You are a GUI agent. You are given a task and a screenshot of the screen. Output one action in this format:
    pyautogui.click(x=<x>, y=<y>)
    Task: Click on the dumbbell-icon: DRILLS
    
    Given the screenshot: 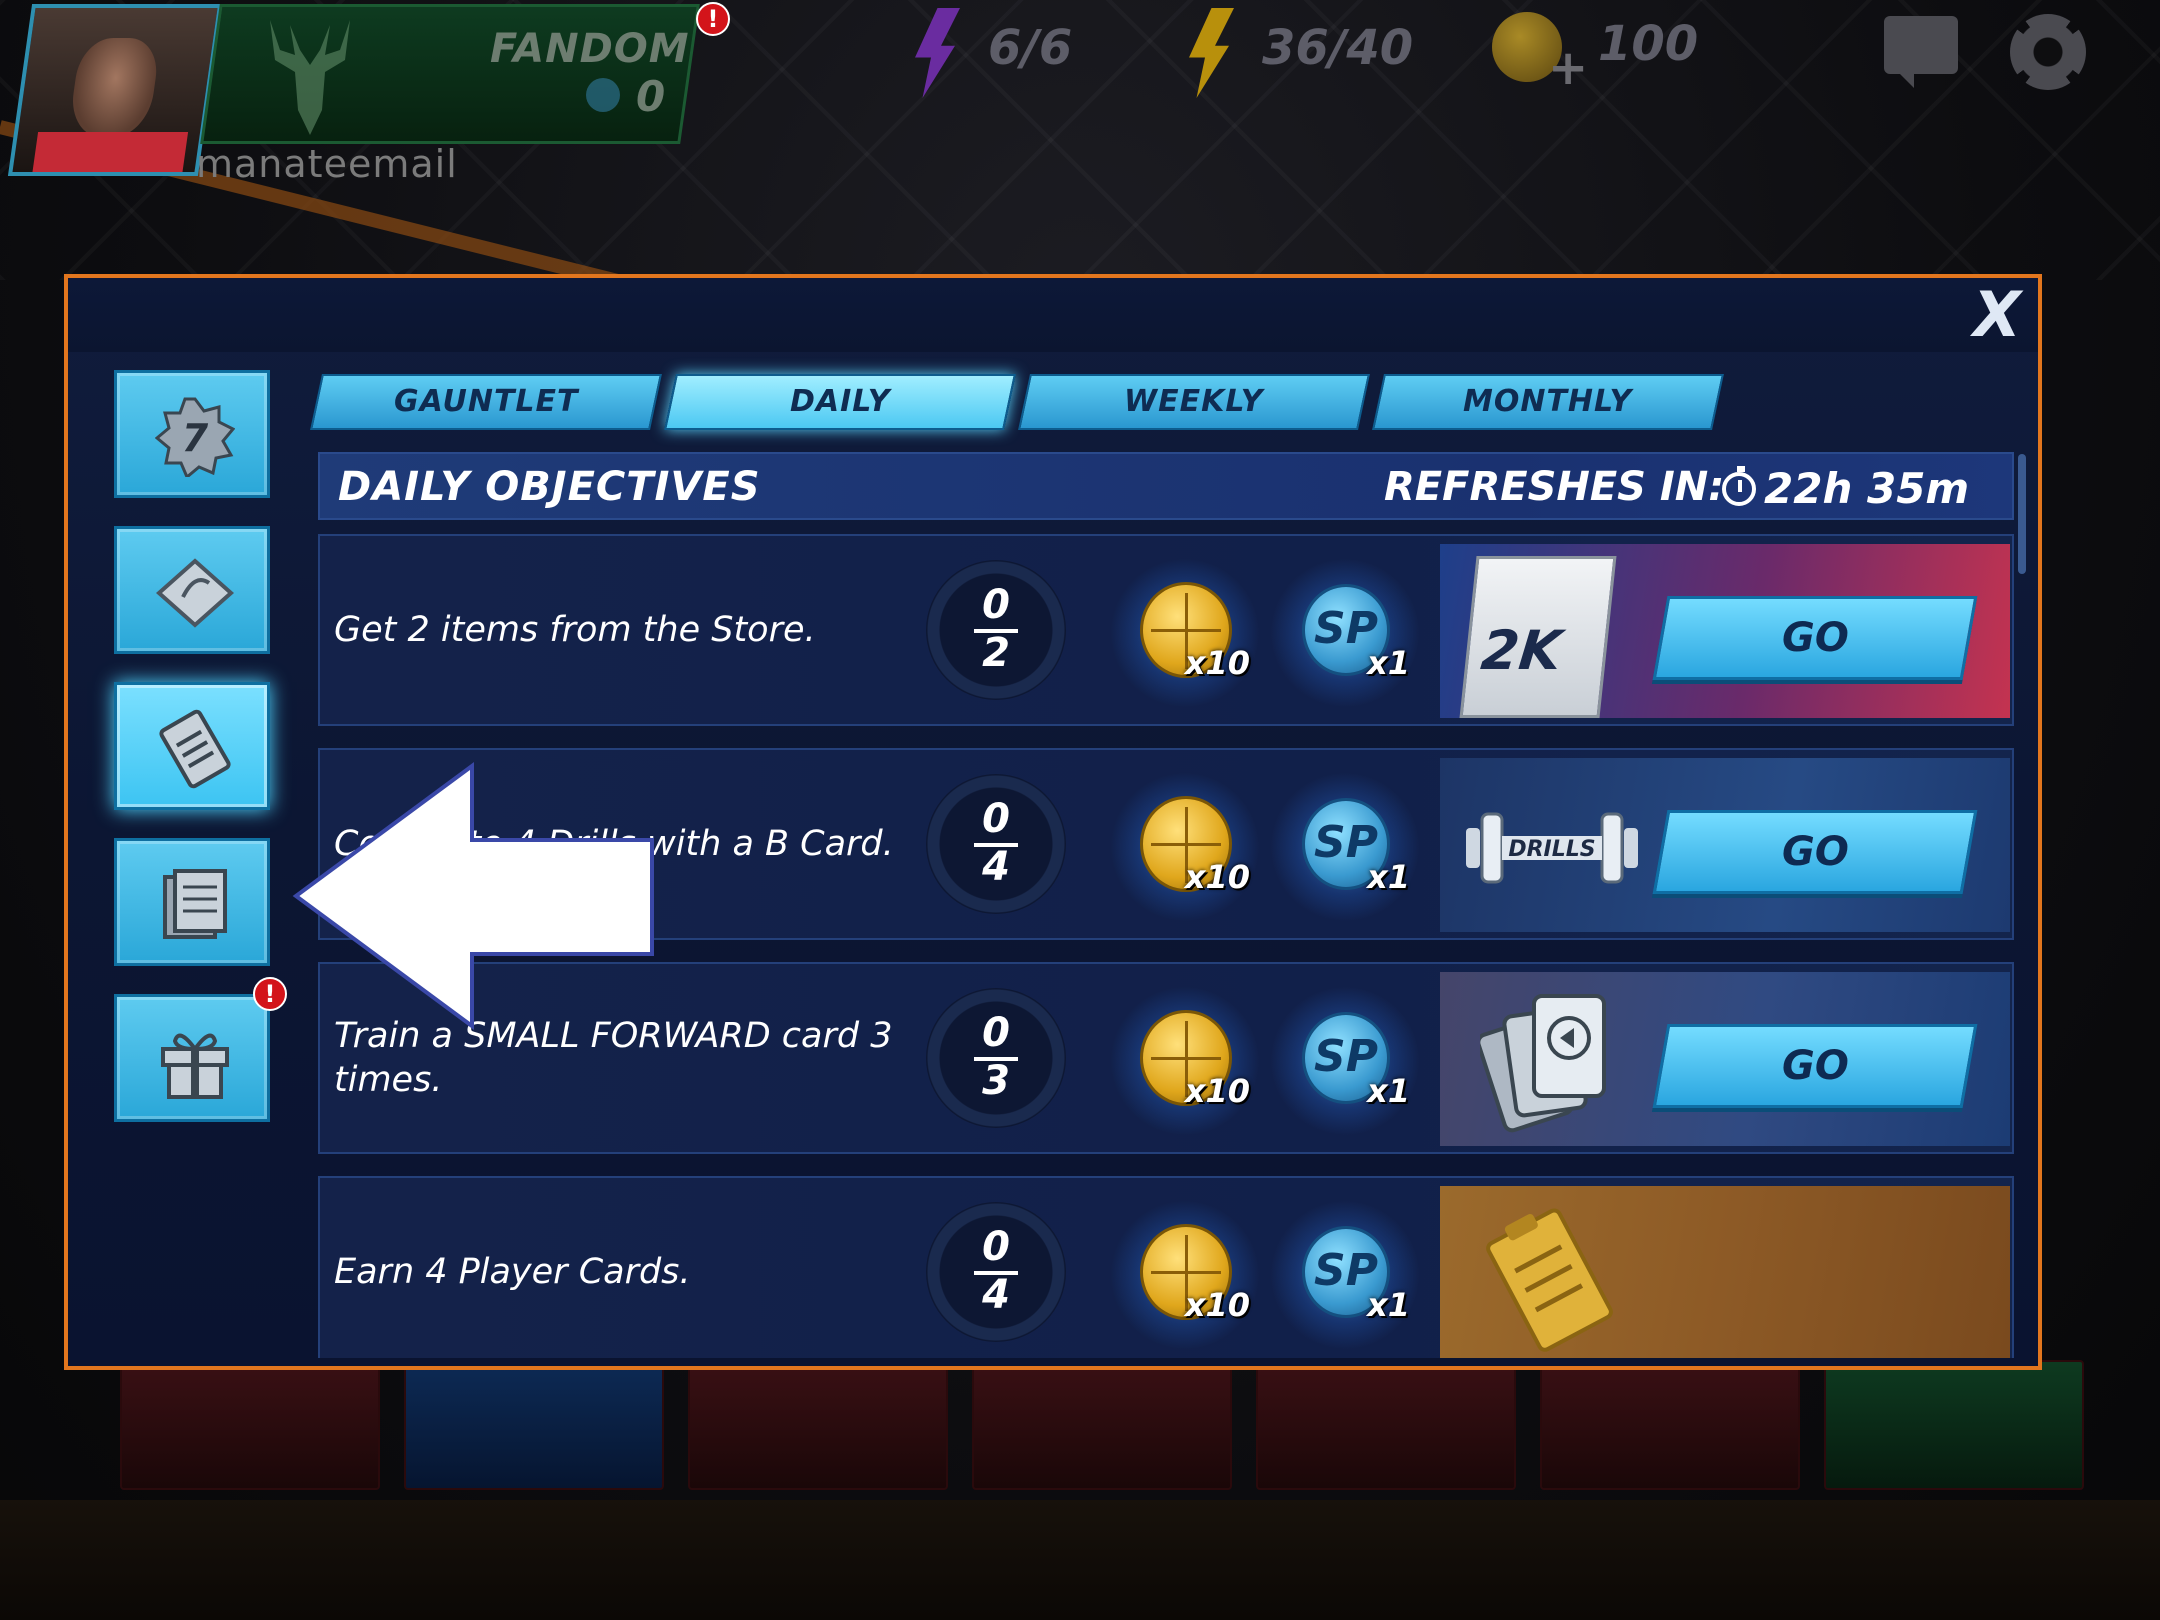 What is the action you would take?
    pyautogui.click(x=1552, y=848)
    